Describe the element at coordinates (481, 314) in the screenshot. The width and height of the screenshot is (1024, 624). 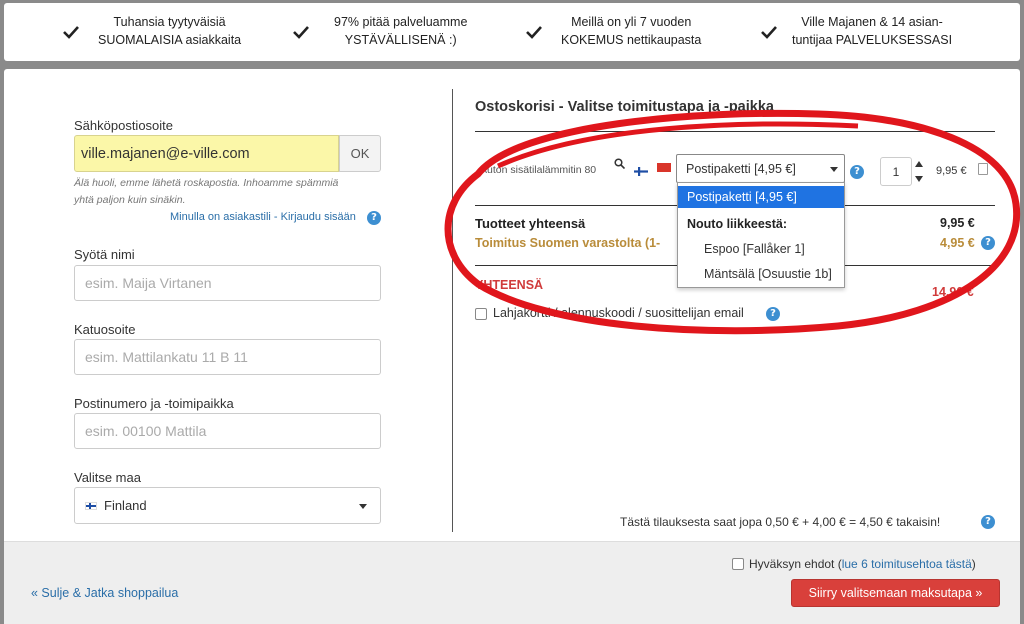
I see `gift-checkbox` at that location.